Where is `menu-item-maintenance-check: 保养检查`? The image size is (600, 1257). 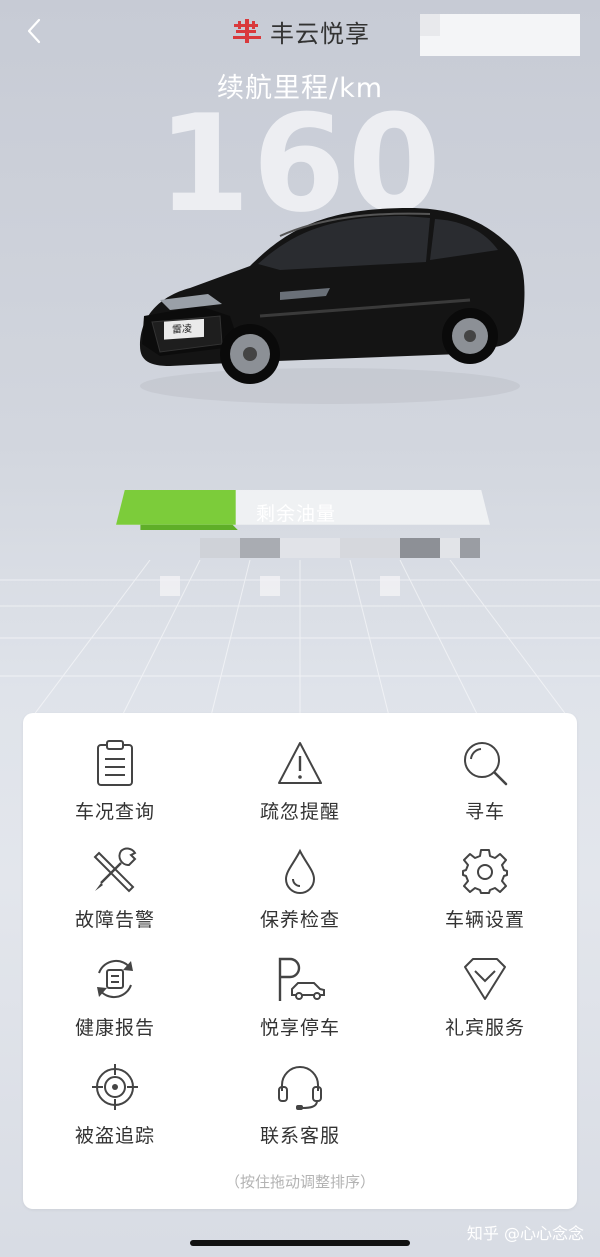
menu-item-maintenance-check: 保养检查 is located at coordinates (300, 897).